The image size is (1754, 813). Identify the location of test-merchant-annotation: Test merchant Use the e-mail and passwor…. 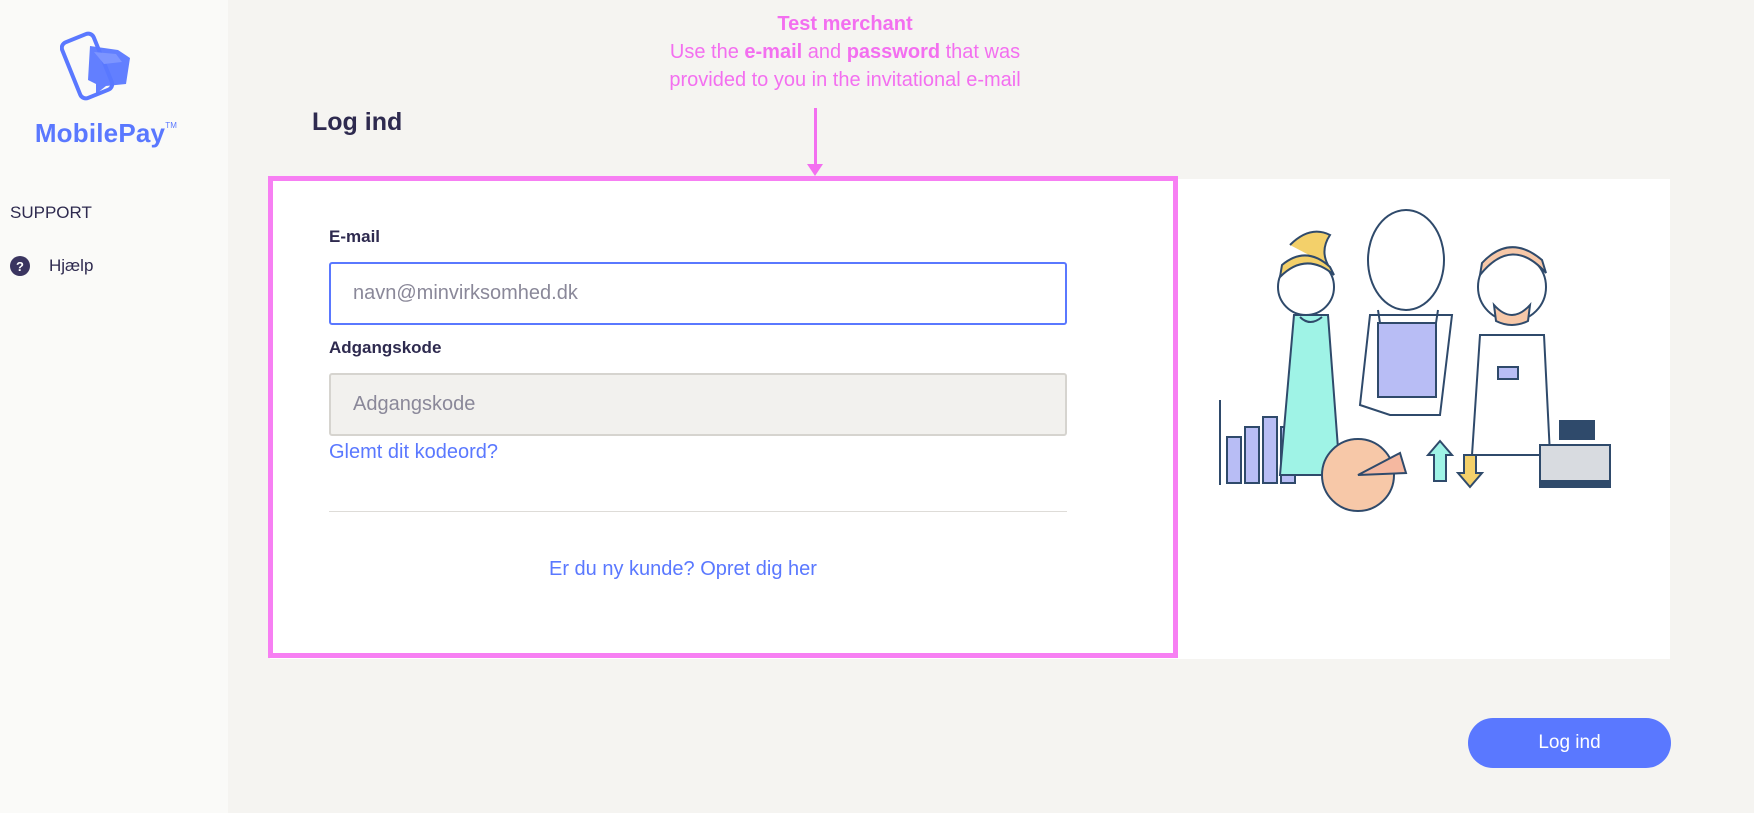
(845, 52).